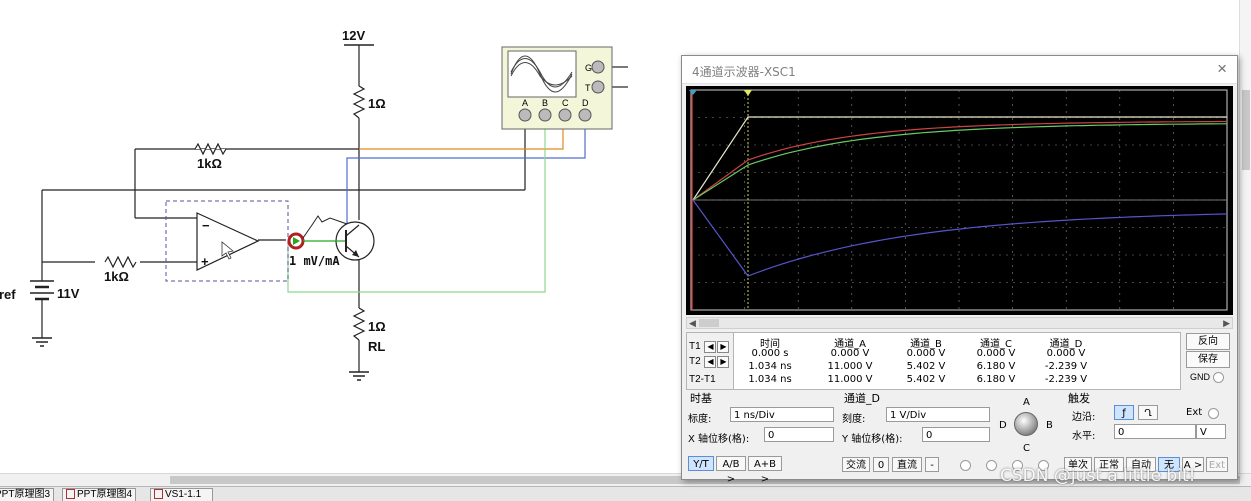  I want to click on resistor-load, so click(359, 324).